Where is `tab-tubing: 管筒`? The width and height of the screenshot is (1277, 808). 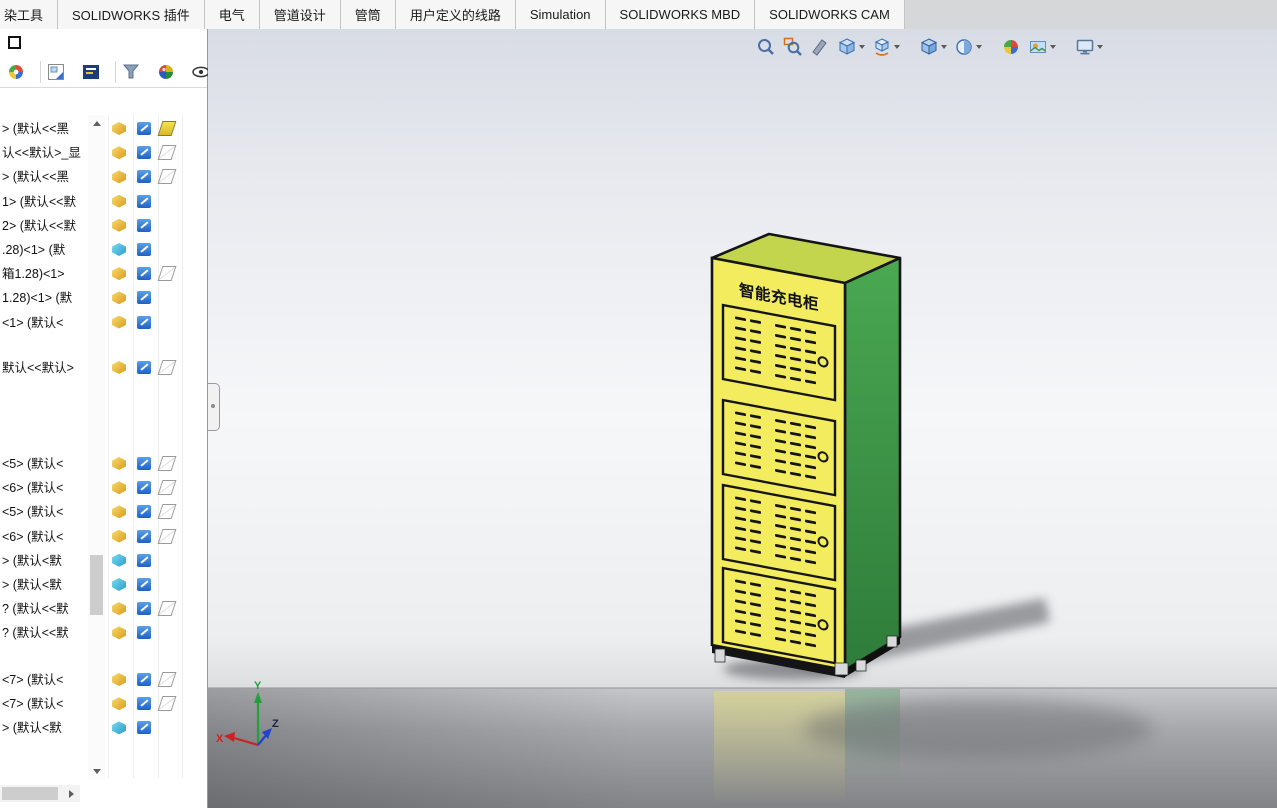
tab-tubing: 管筒 is located at coordinates (368, 14).